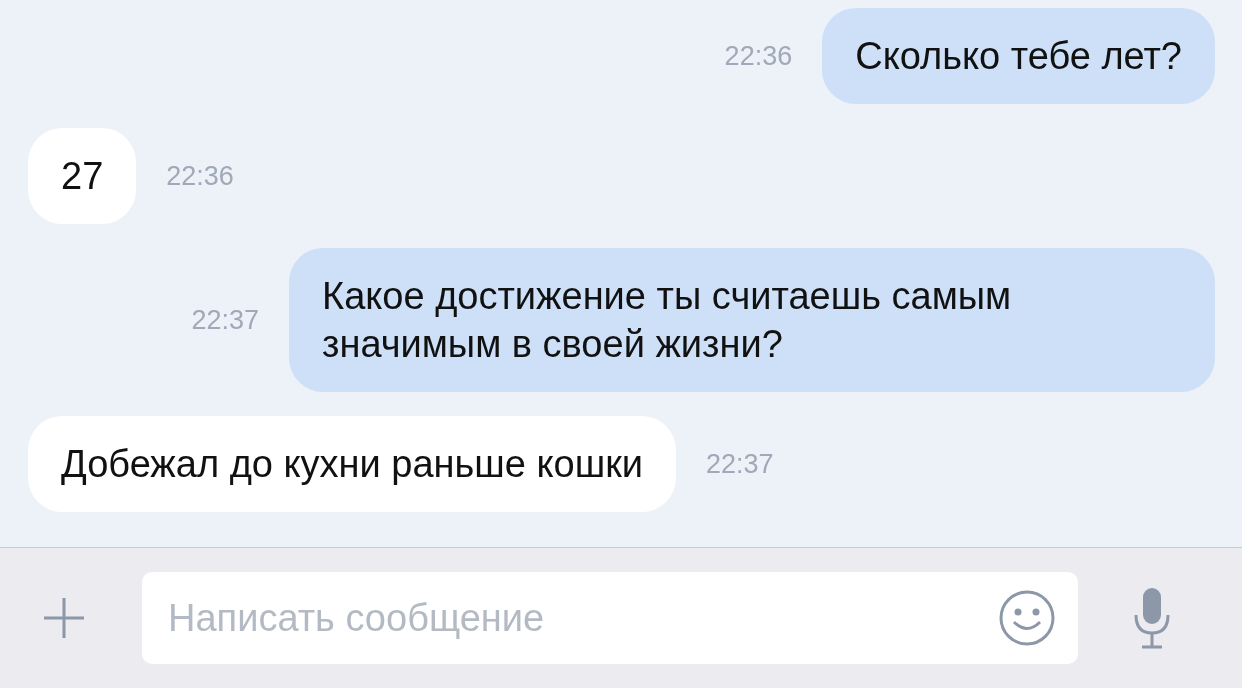 The width and height of the screenshot is (1242, 688). What do you see at coordinates (1152, 618) in the screenshot?
I see `microphone-icon` at bounding box center [1152, 618].